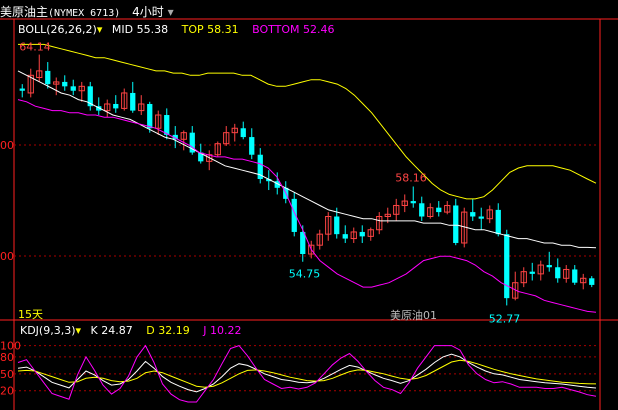 This screenshot has height=410, width=618. I want to click on annotation-high-1: 64.14, so click(35, 47).